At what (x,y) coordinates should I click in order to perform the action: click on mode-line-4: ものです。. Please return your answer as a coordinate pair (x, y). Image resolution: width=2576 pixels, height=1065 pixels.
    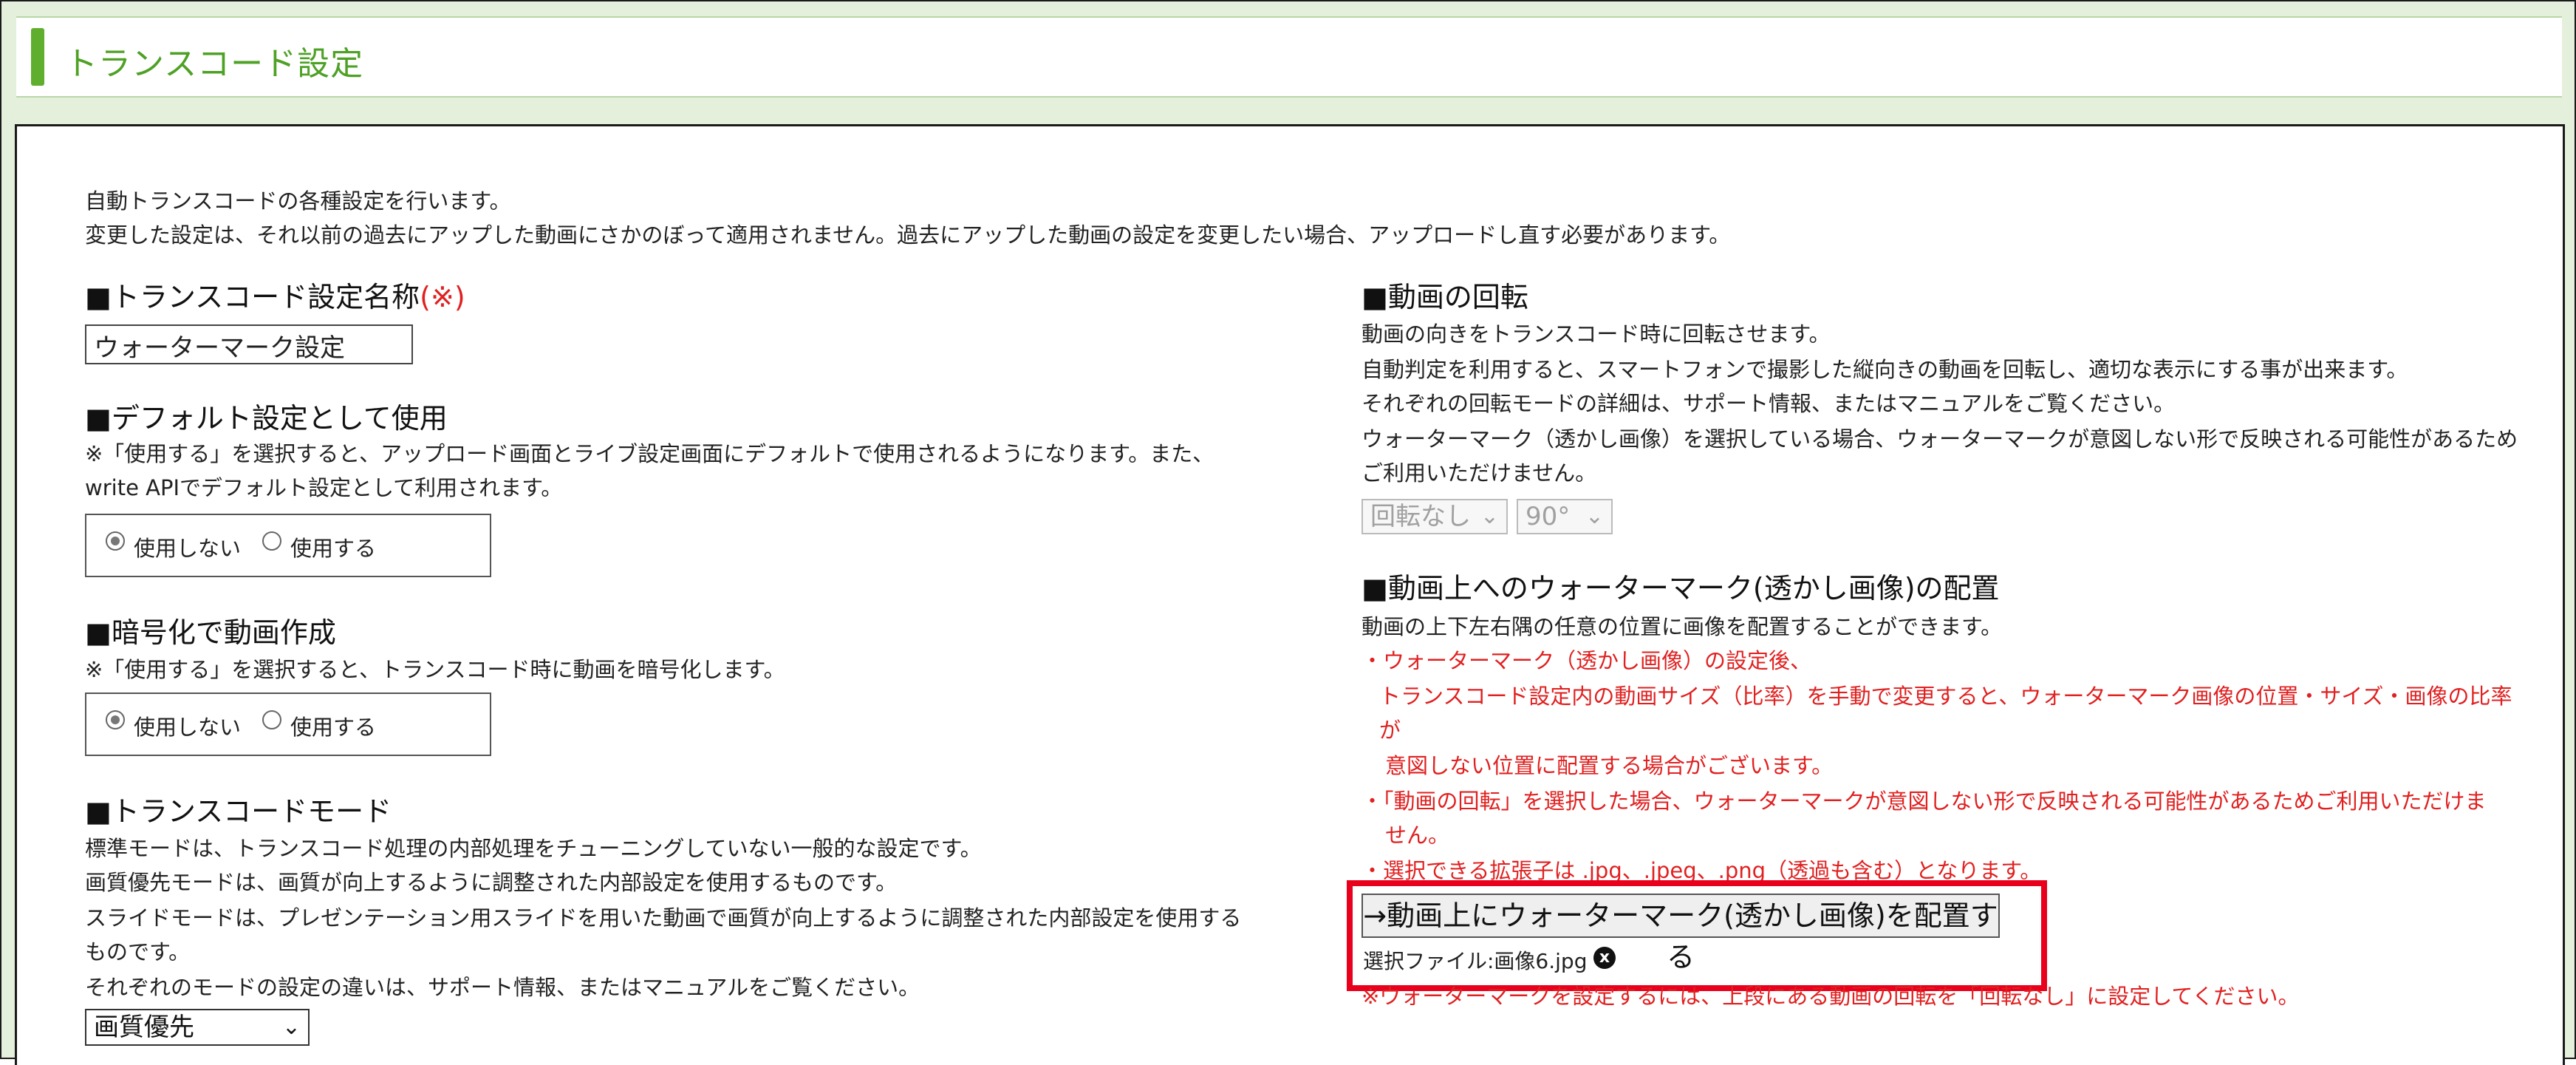
    Looking at the image, I should click on (138, 951).